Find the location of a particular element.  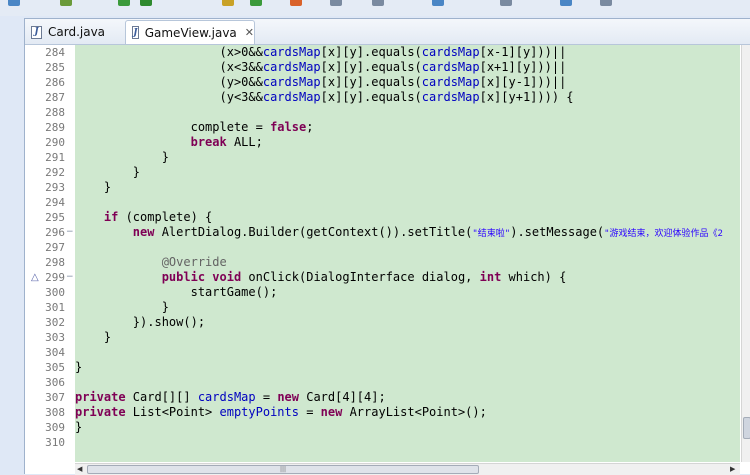

code-token: startGame(); is located at coordinates (176, 292).